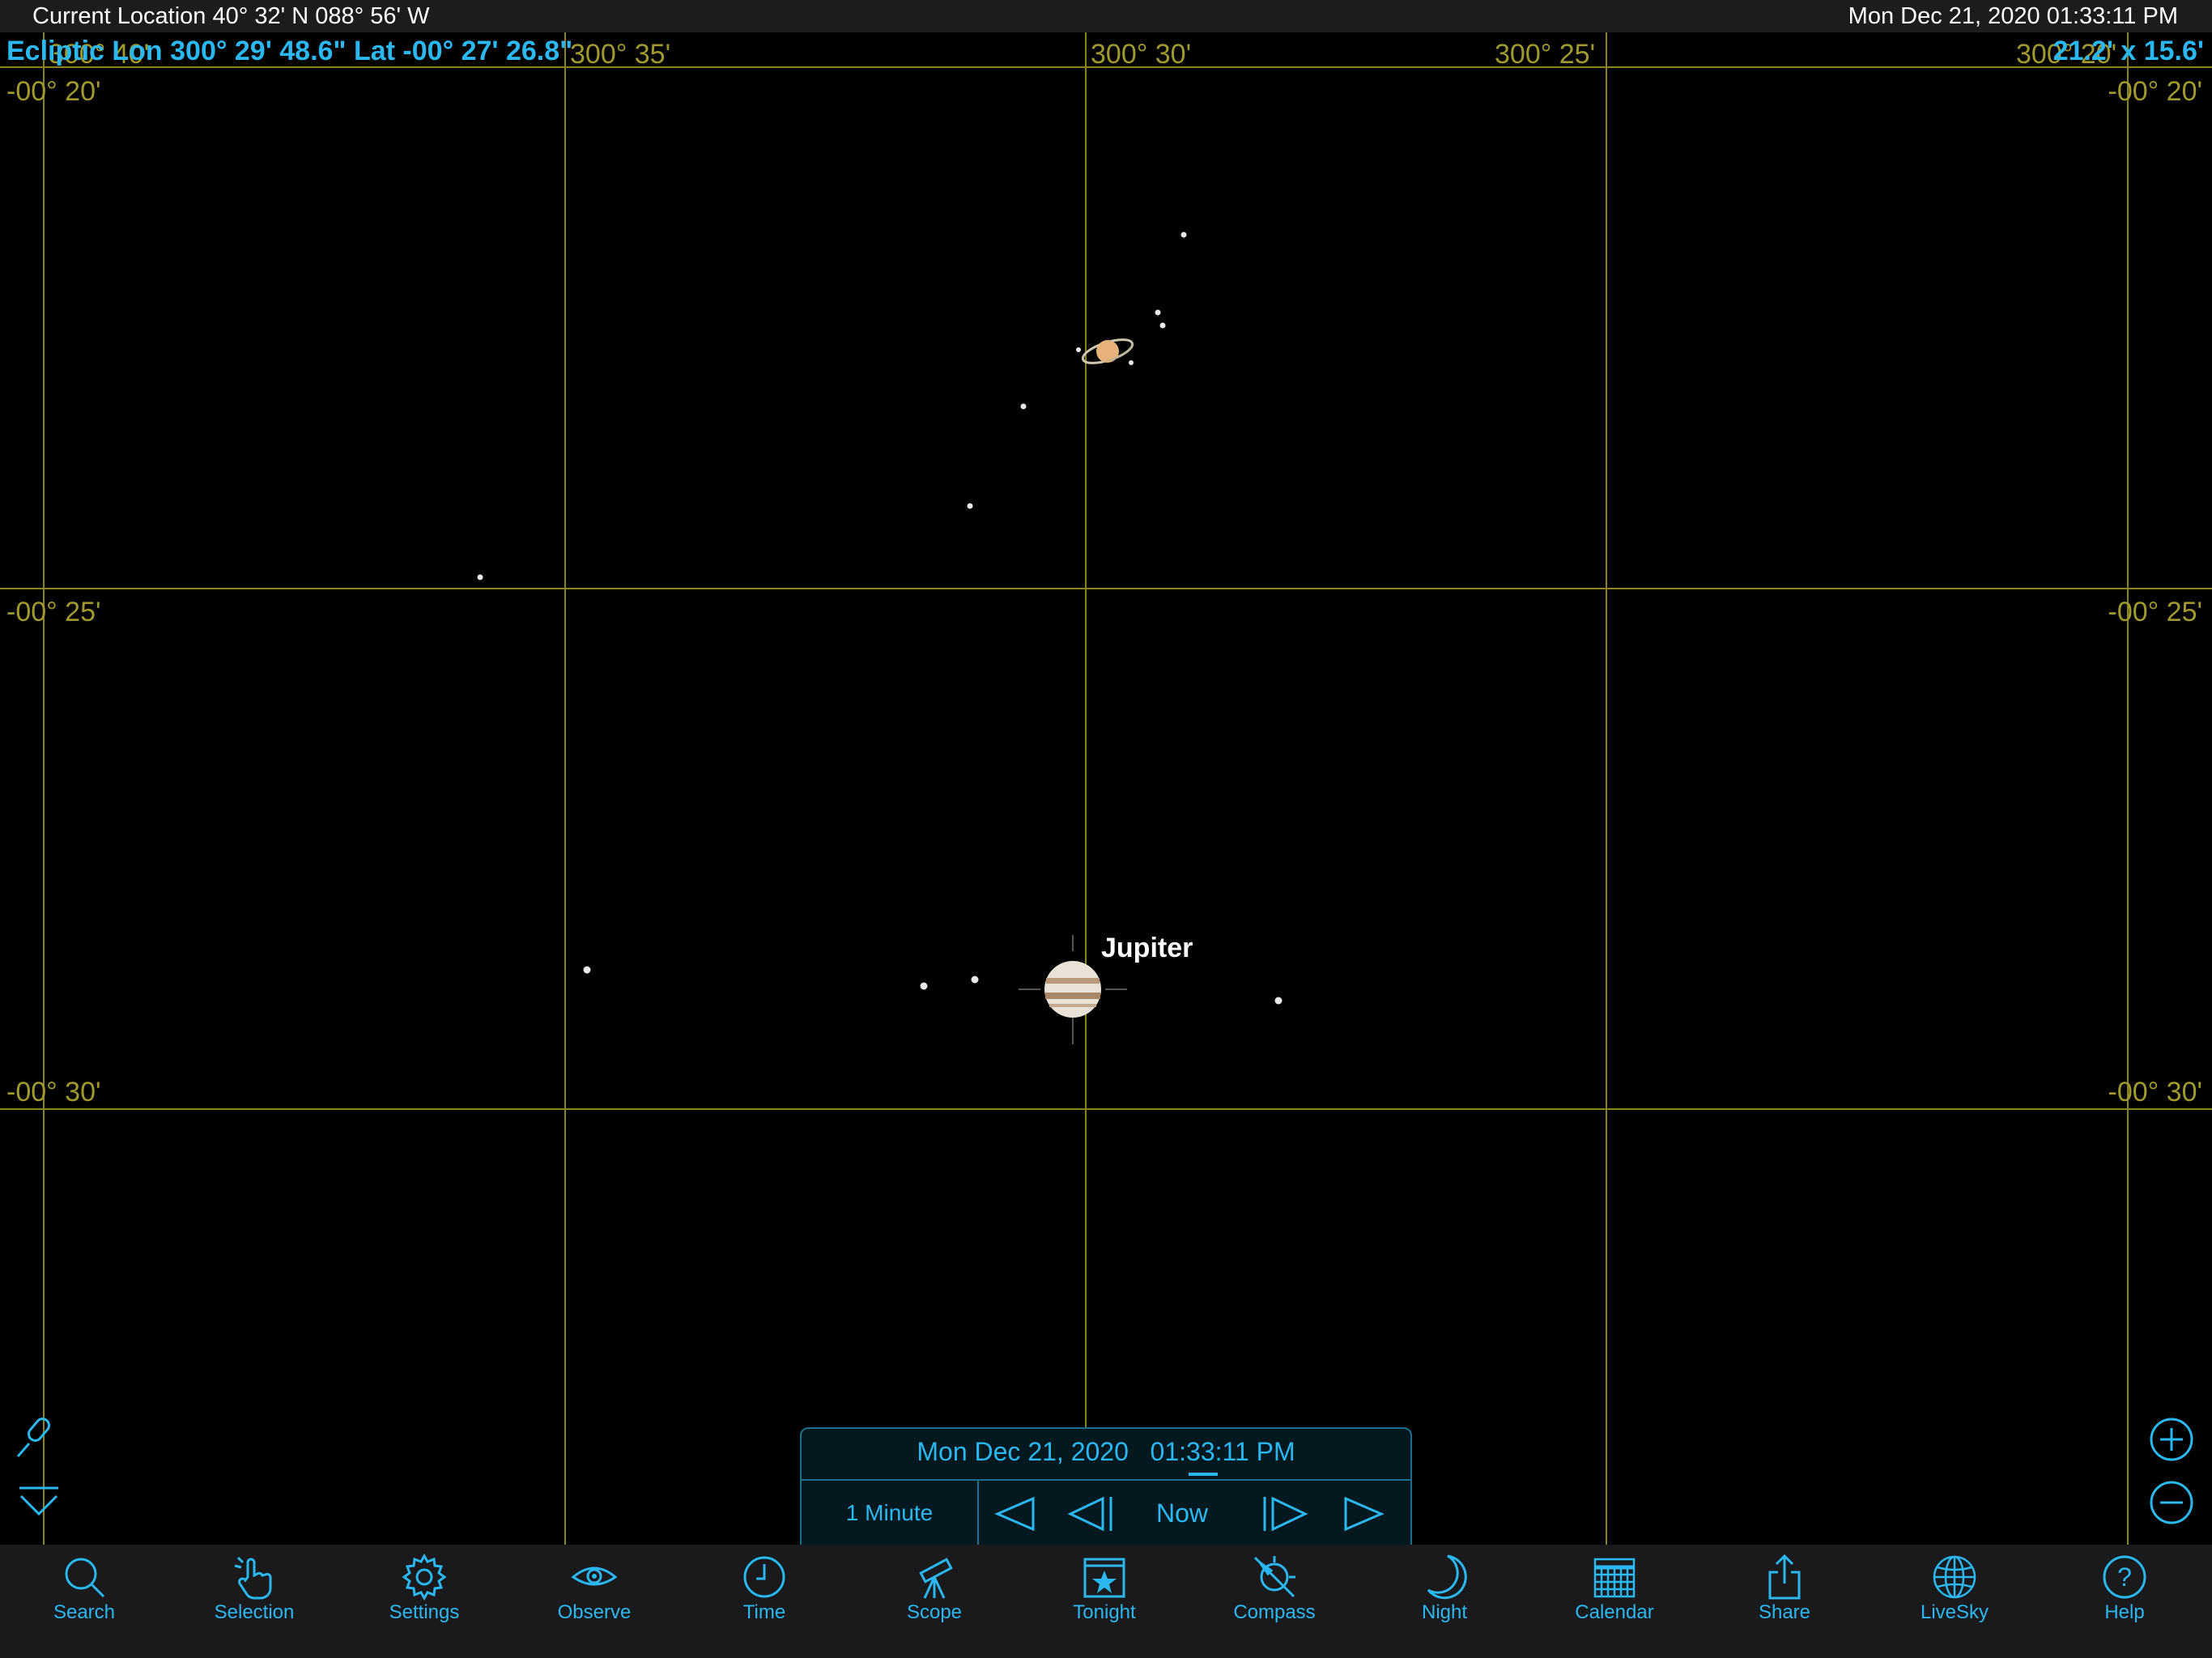  Describe the element at coordinates (2155, 612) in the screenshot. I see `lat-label-25-right: -00° 25'` at that location.